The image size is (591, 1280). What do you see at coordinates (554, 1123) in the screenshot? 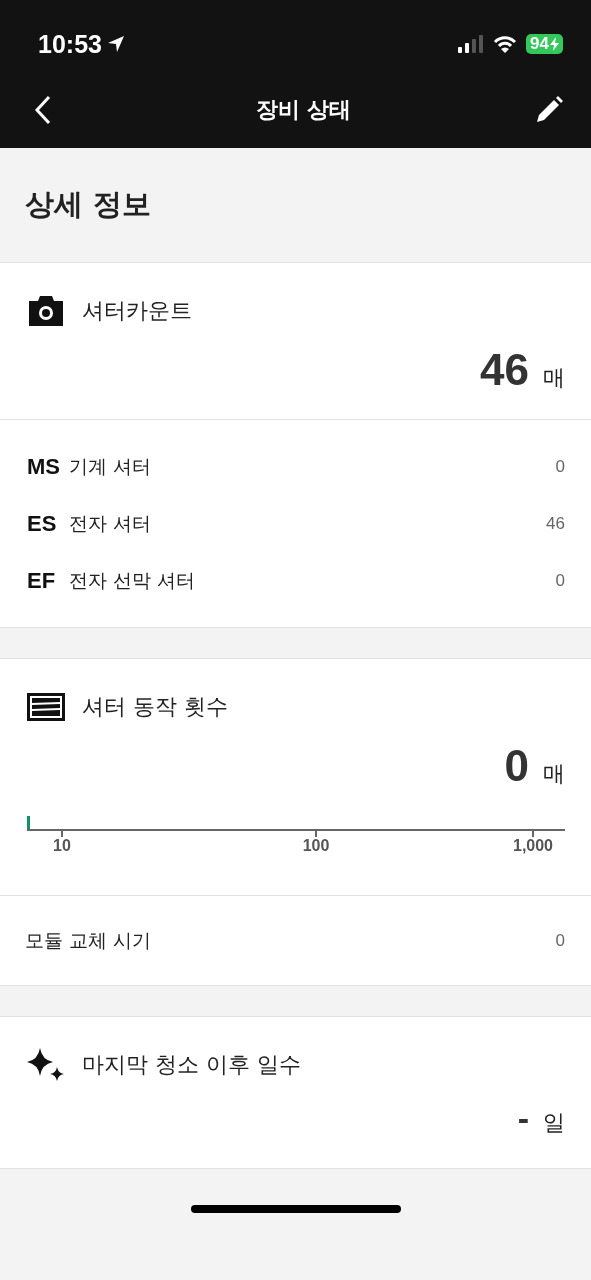
I see `unit-label: 일` at bounding box center [554, 1123].